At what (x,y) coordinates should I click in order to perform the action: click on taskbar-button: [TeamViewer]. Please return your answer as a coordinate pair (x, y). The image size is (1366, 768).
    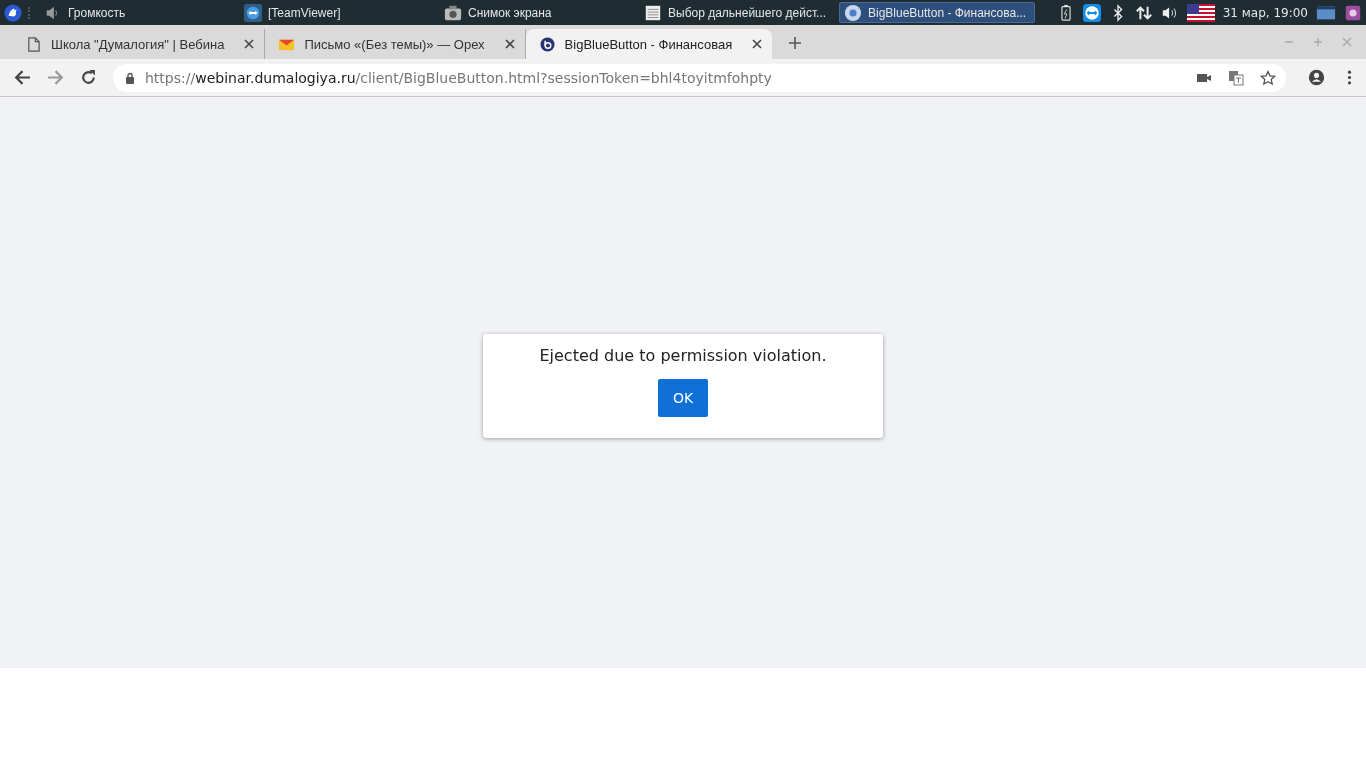
    Looking at the image, I should click on (337, 12).